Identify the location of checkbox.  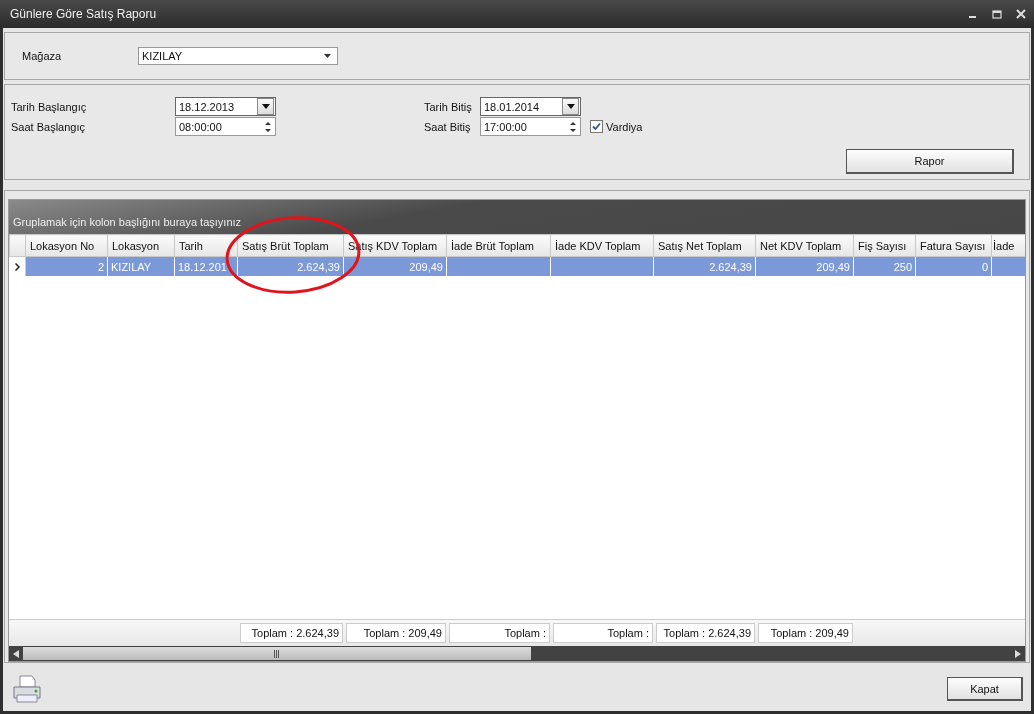
(596, 126).